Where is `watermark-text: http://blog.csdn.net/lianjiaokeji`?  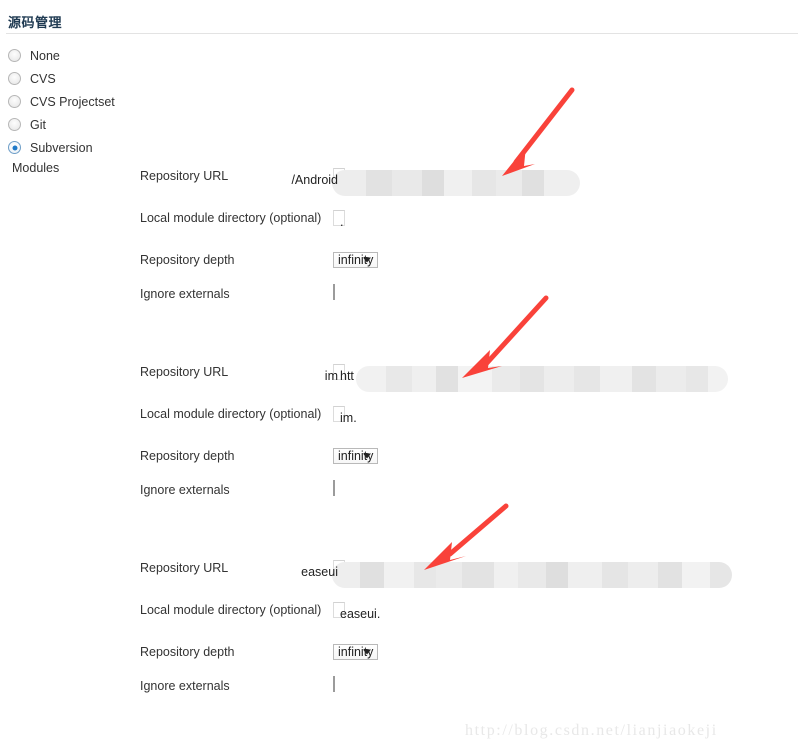
watermark-text: http://blog.csdn.net/lianjiaokeji is located at coordinates (591, 730).